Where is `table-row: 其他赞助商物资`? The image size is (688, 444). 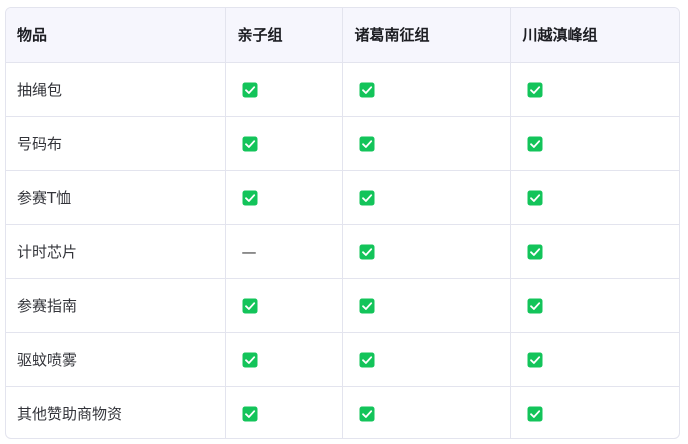
table-row: 其他赞助商物资 is located at coordinates (342, 412).